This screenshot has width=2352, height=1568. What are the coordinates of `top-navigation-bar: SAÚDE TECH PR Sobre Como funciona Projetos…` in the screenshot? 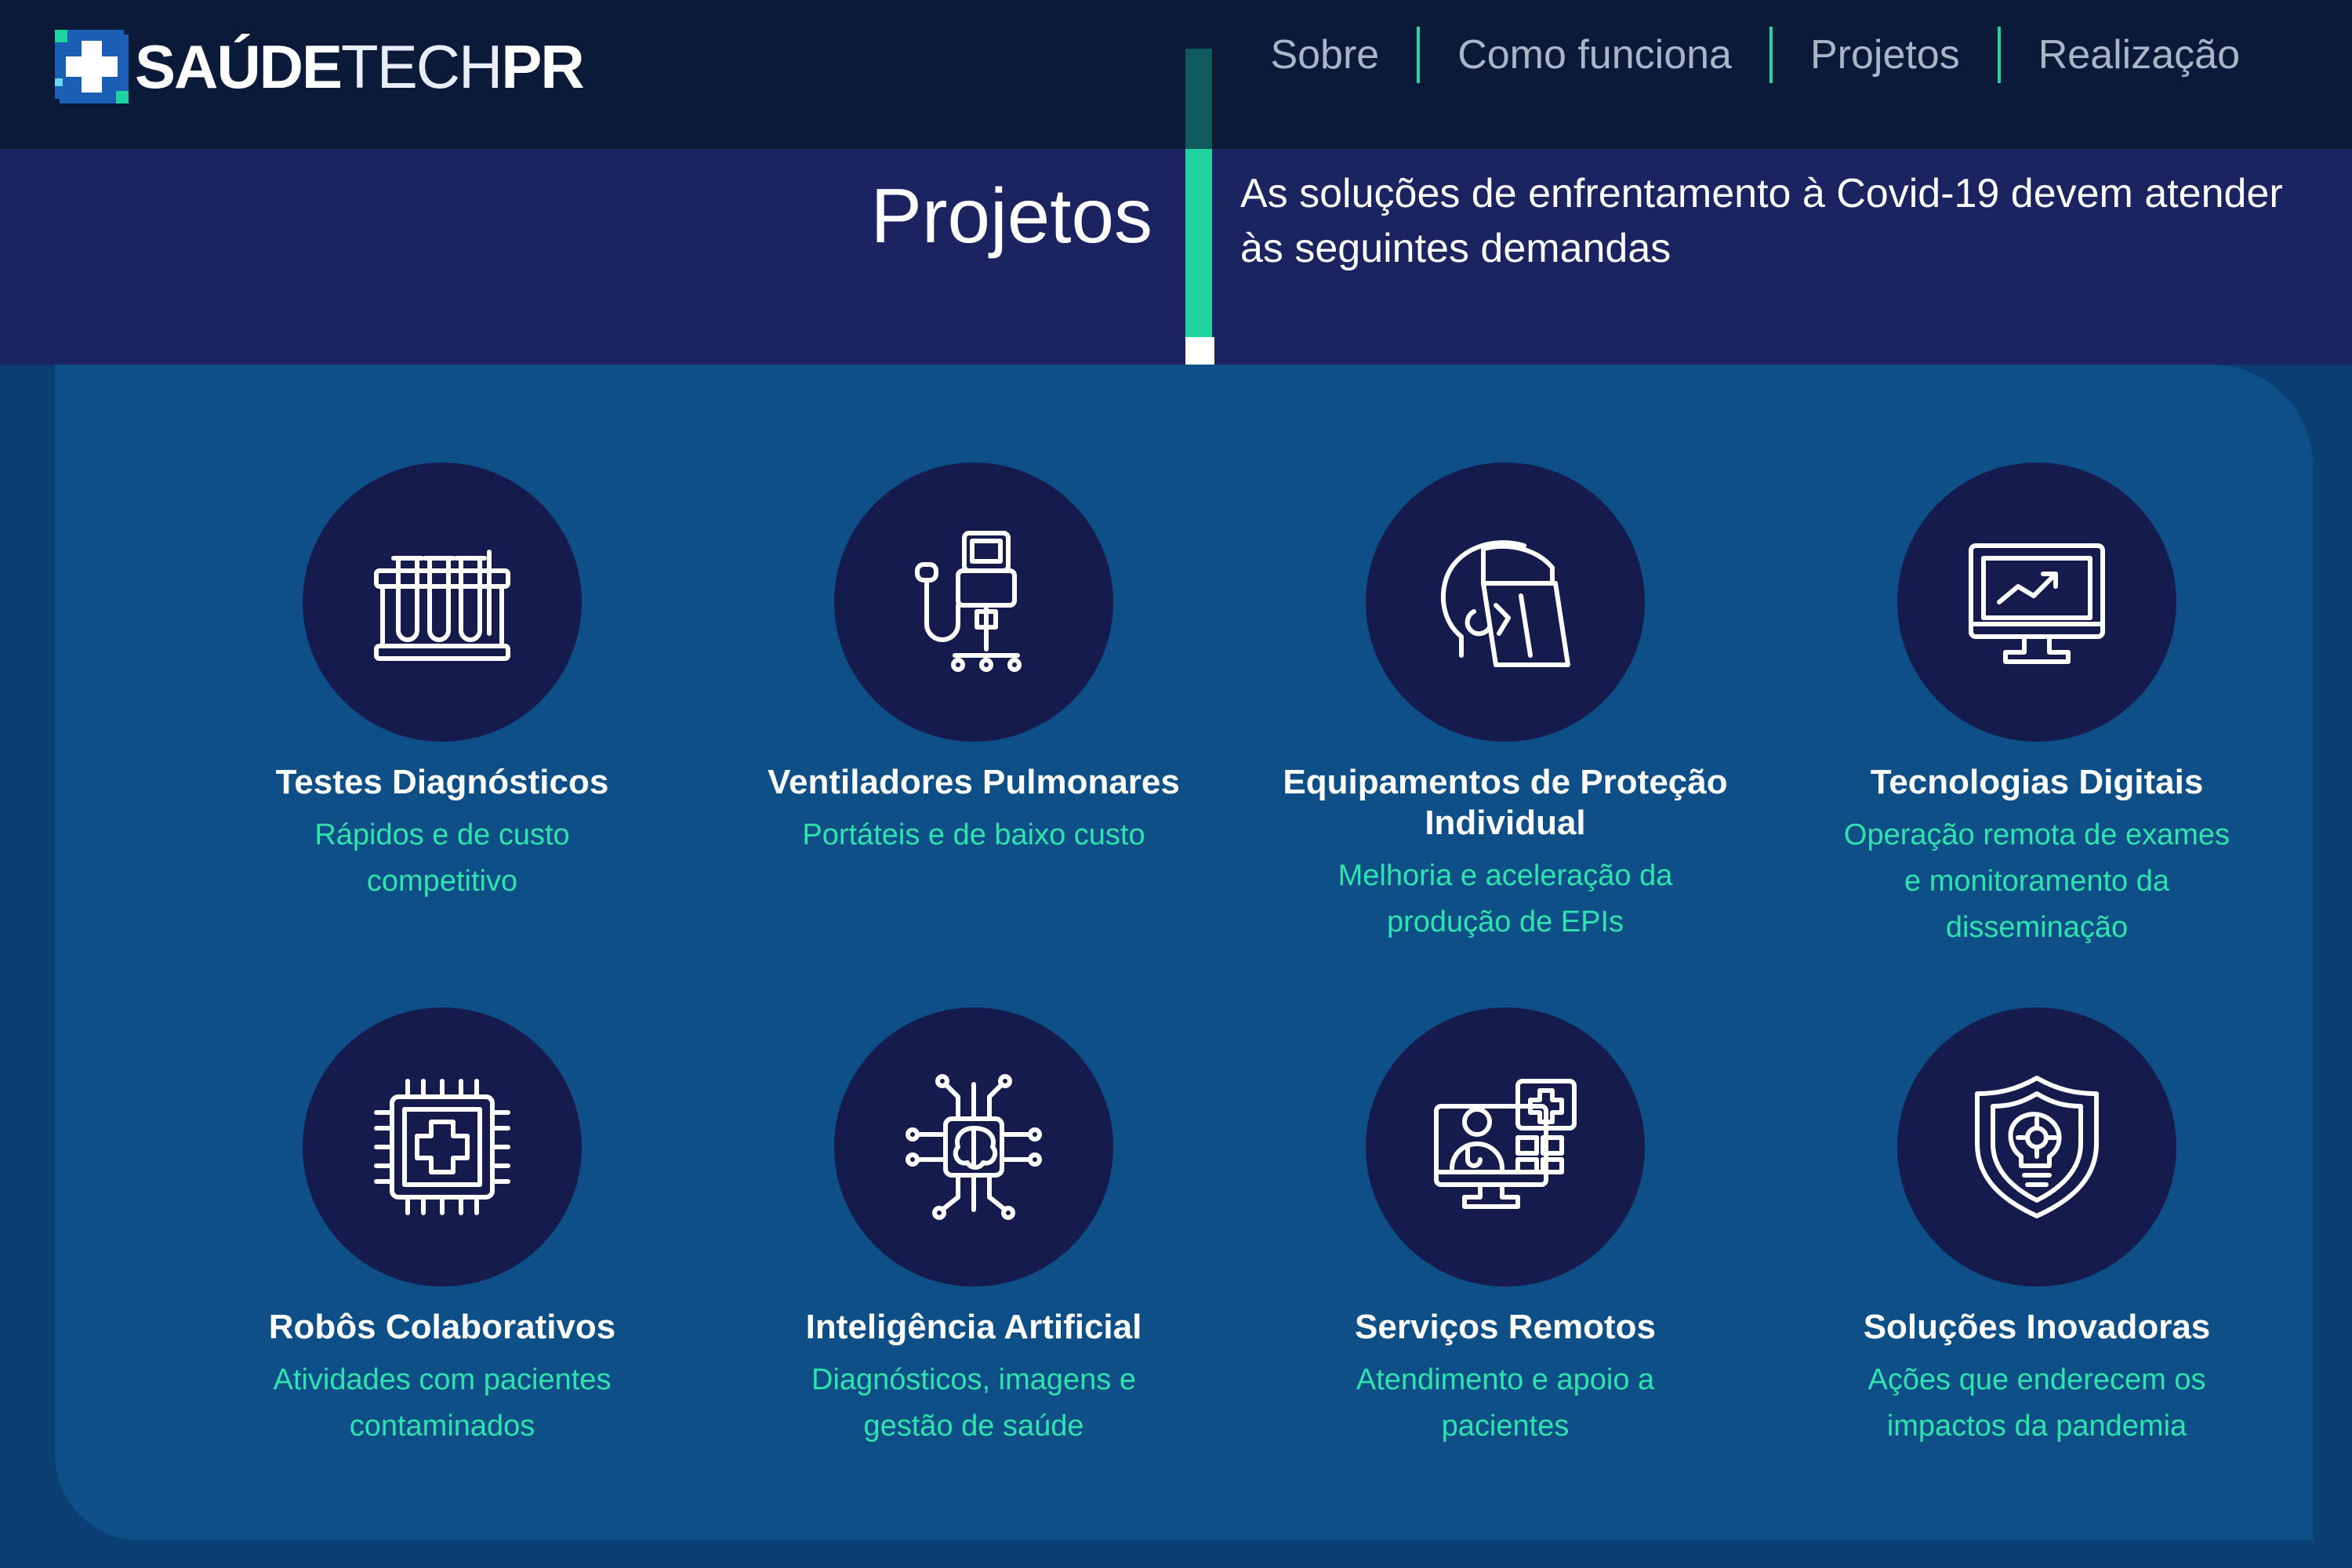 It's located at (1176, 74).